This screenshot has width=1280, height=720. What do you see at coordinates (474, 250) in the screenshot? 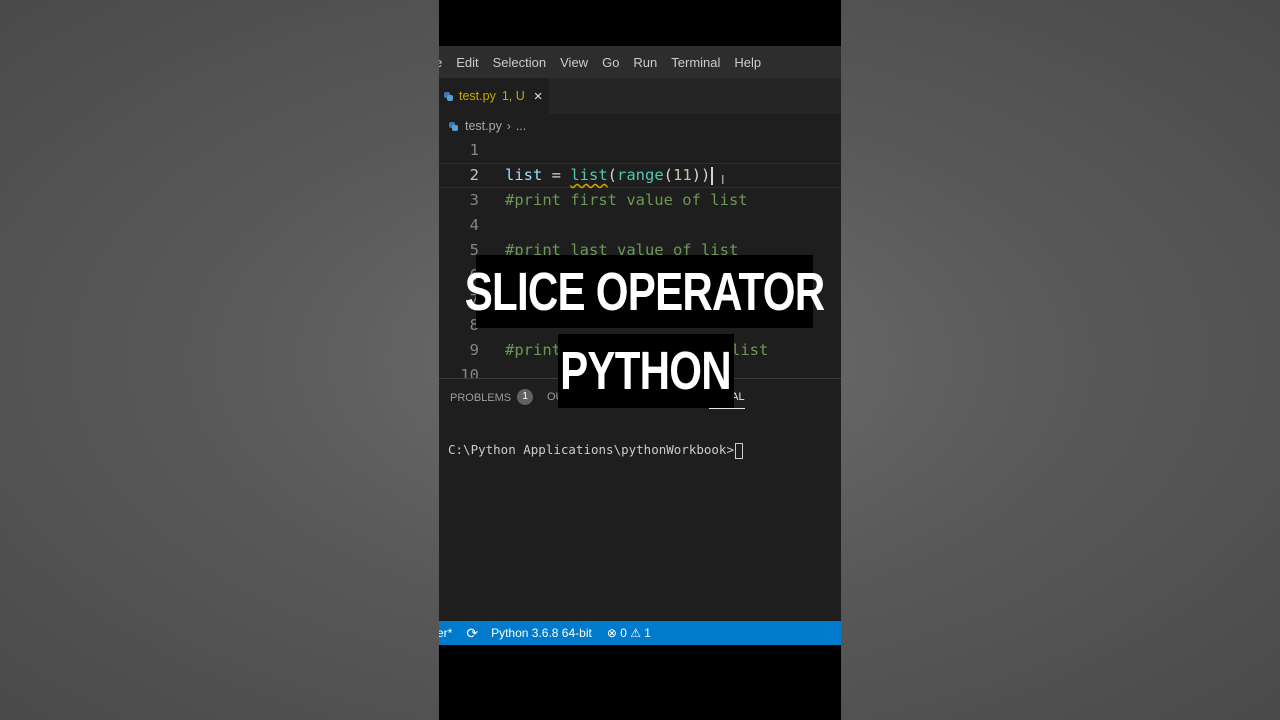
I see `line-number: 5` at bounding box center [474, 250].